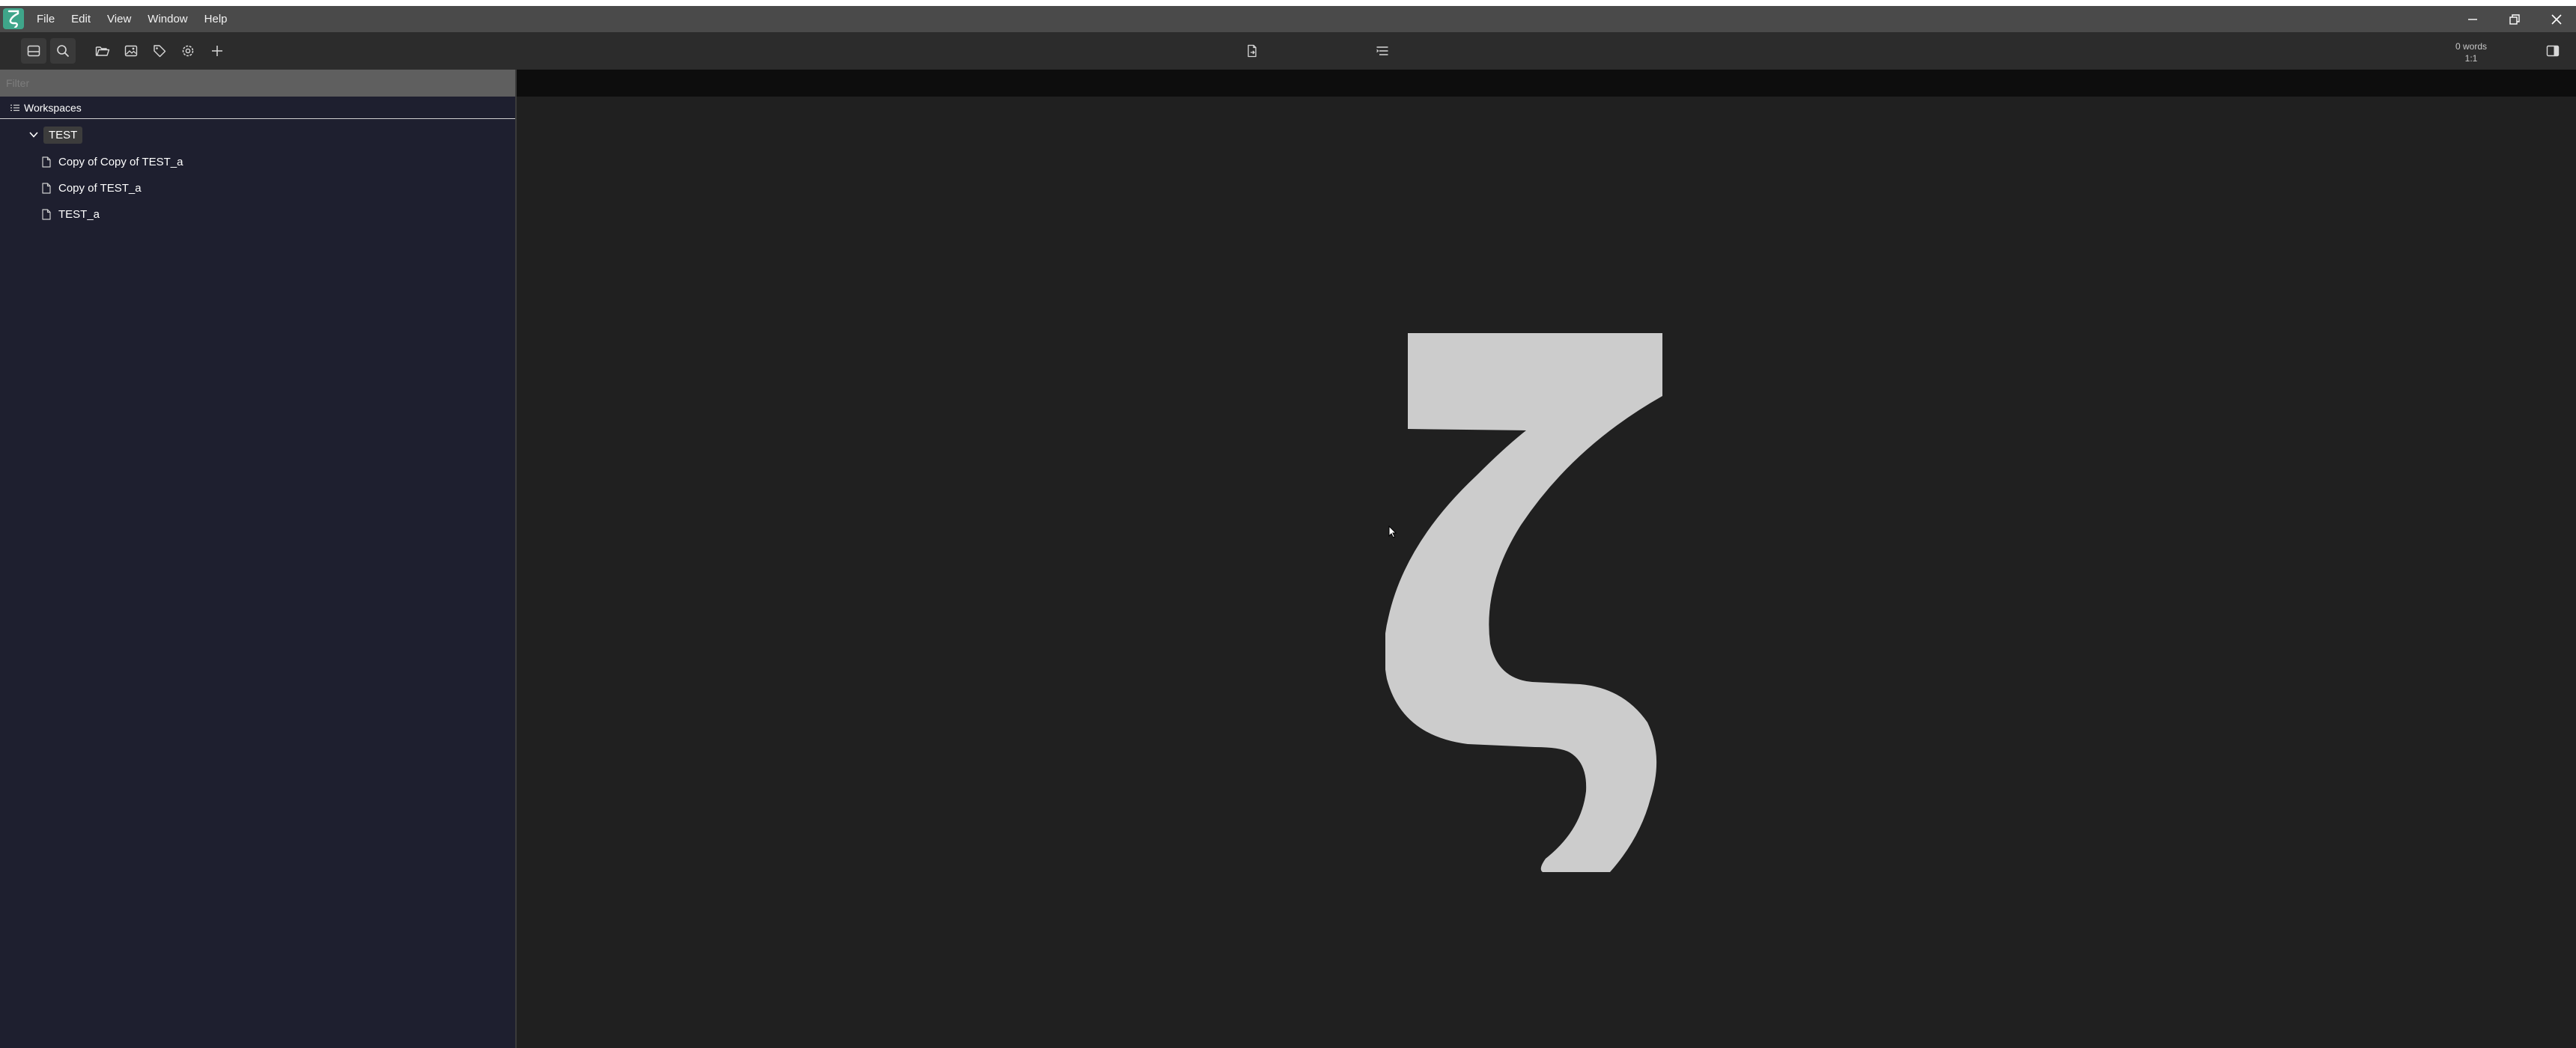 The width and height of the screenshot is (2576, 1048). What do you see at coordinates (14, 107) in the screenshot?
I see `list-icon` at bounding box center [14, 107].